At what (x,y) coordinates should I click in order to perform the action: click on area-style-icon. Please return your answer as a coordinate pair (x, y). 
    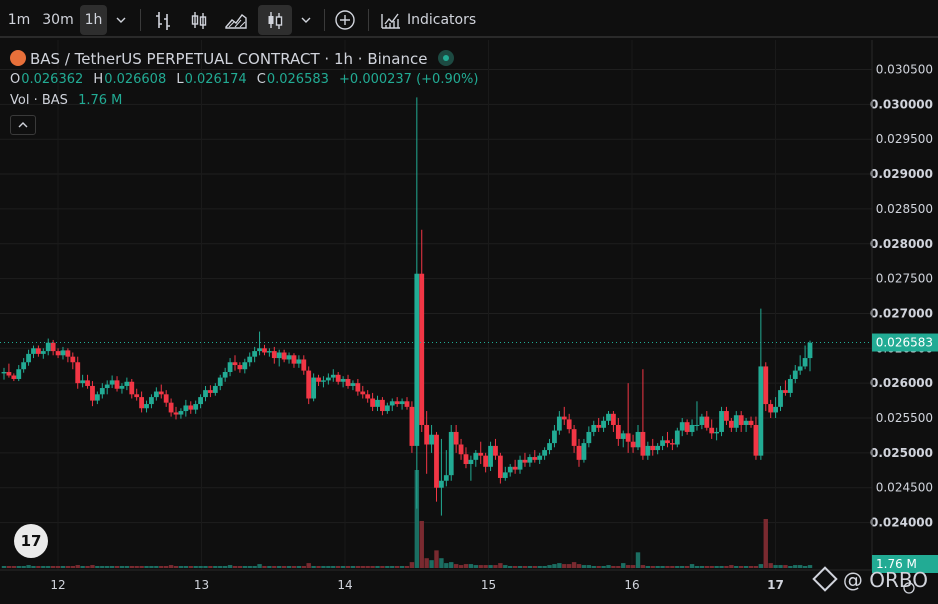
    Looking at the image, I should click on (236, 20).